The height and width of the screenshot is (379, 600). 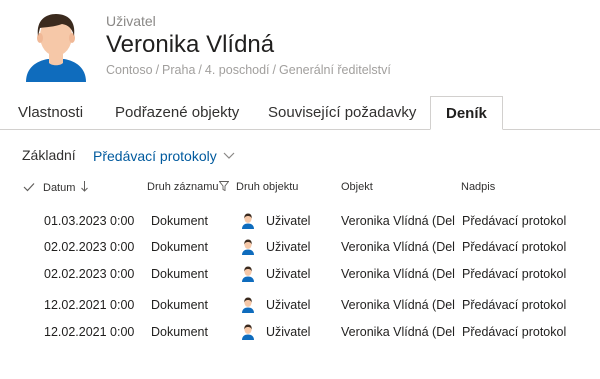 I want to click on column-header-object: Objekt, so click(x=357, y=187).